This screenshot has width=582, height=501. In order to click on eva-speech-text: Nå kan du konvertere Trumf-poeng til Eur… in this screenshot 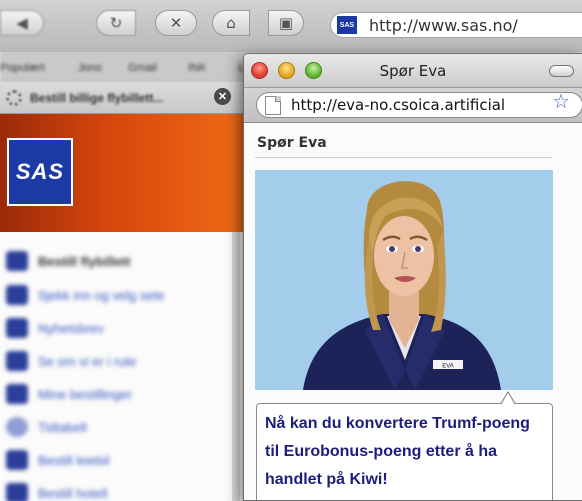, I will do `click(397, 451)`.